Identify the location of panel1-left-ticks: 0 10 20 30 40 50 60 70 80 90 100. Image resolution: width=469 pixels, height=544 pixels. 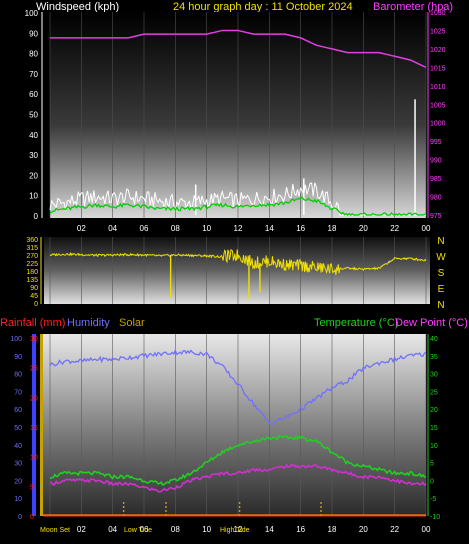
(34, 115).